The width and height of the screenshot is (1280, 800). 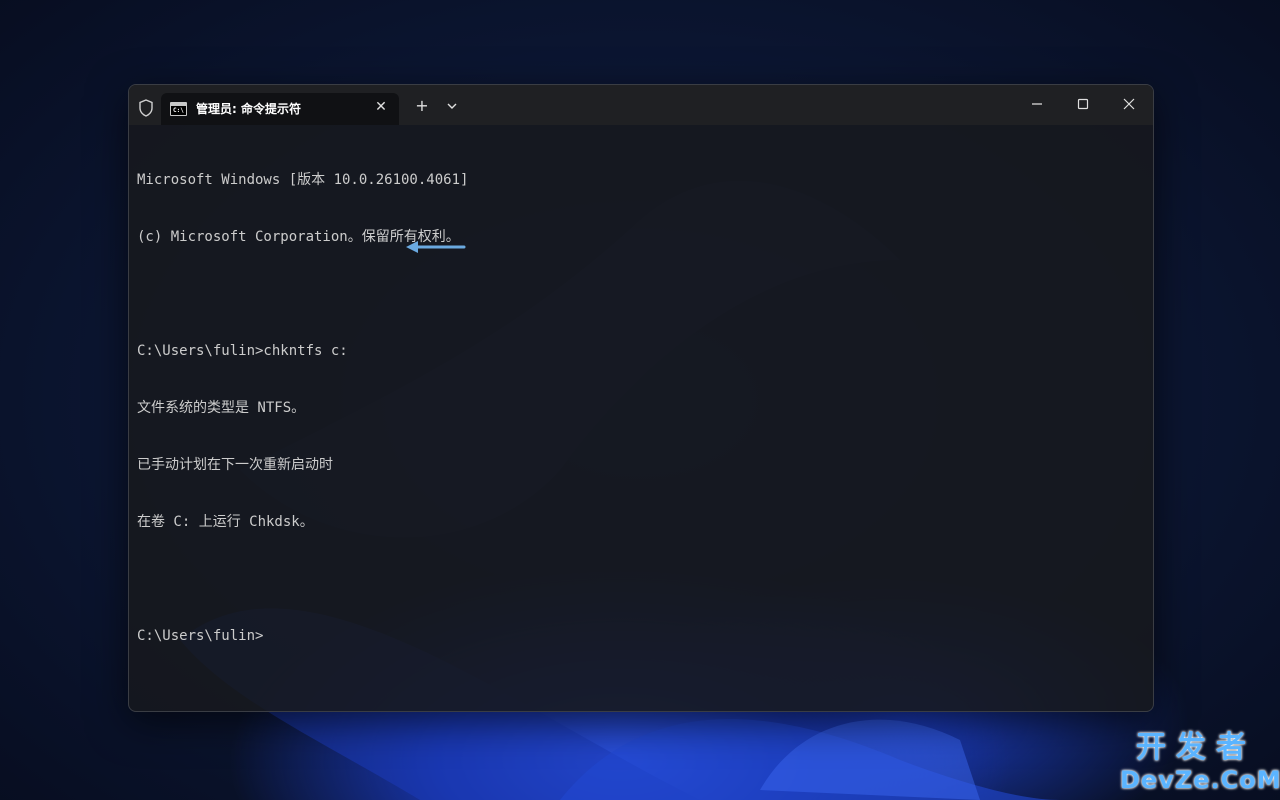 I want to click on console-line: 在卷 C: 上运行 Chkdsk。, so click(x=225, y=522).